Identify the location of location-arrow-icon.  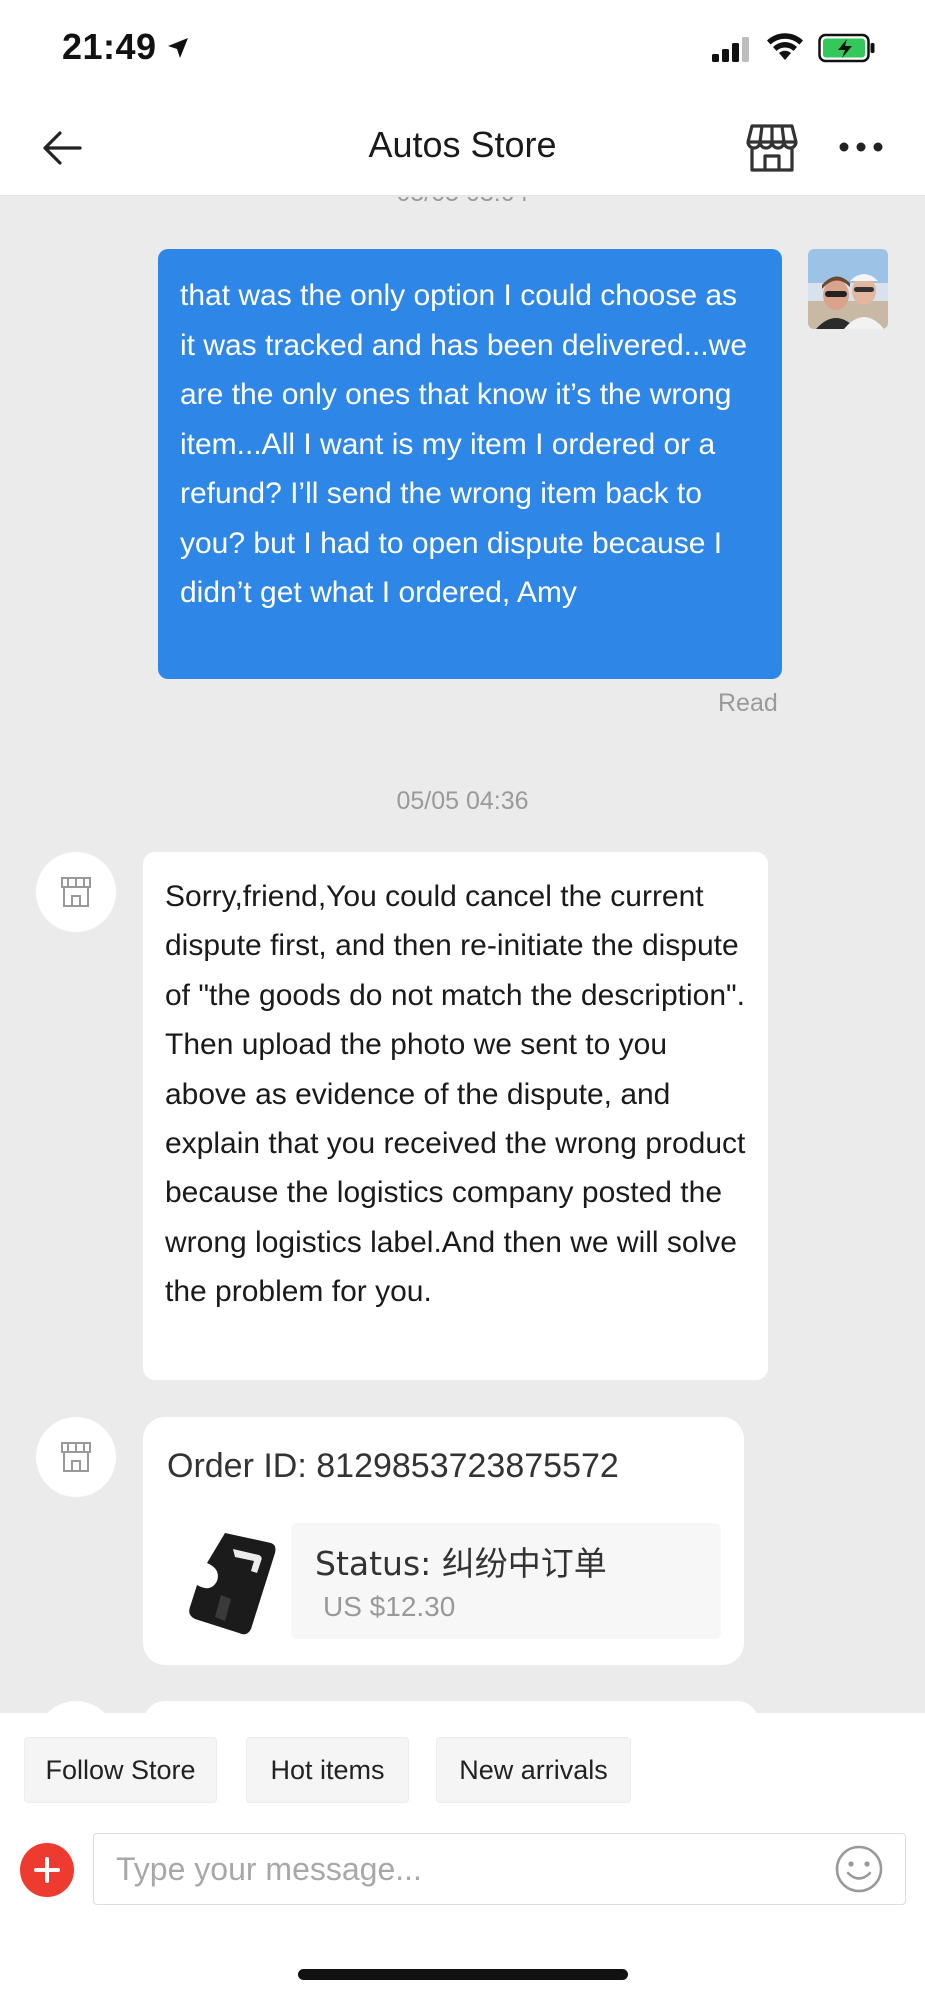
(178, 48).